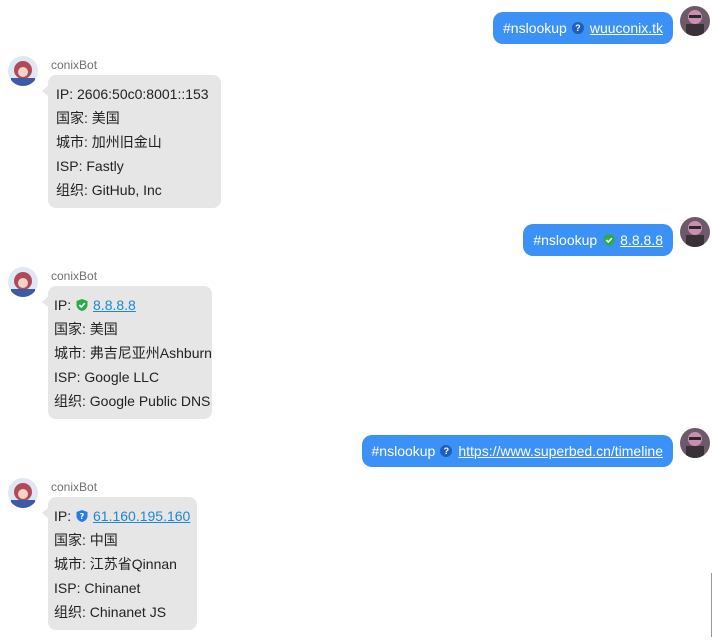 This screenshot has height=640, width=713. Describe the element at coordinates (141, 516) in the screenshot. I see `ip-value-link: 61.160.195.160` at that location.